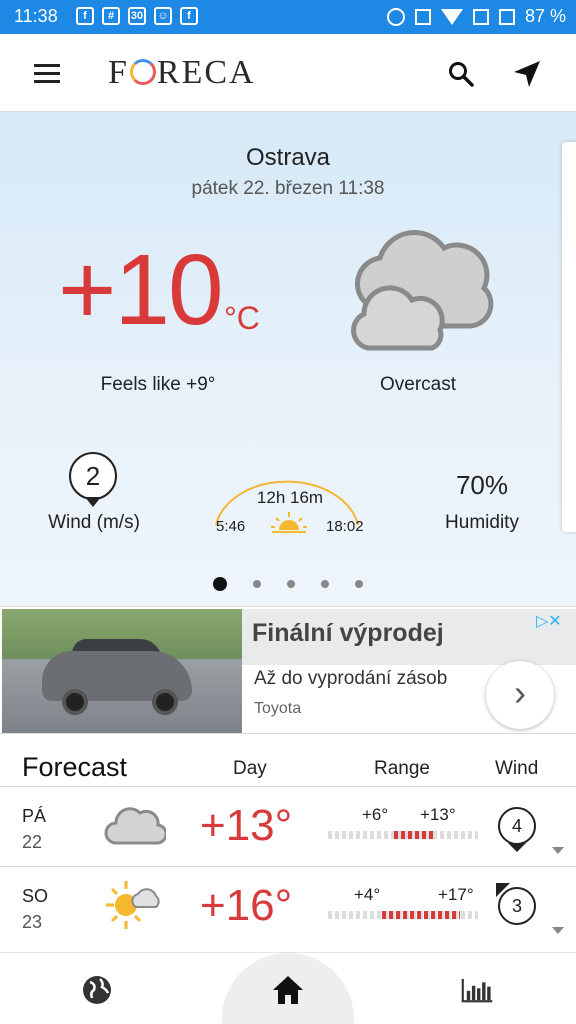 The image size is (576, 1024). Describe the element at coordinates (451, 16) in the screenshot. I see `wifi-icon` at that location.